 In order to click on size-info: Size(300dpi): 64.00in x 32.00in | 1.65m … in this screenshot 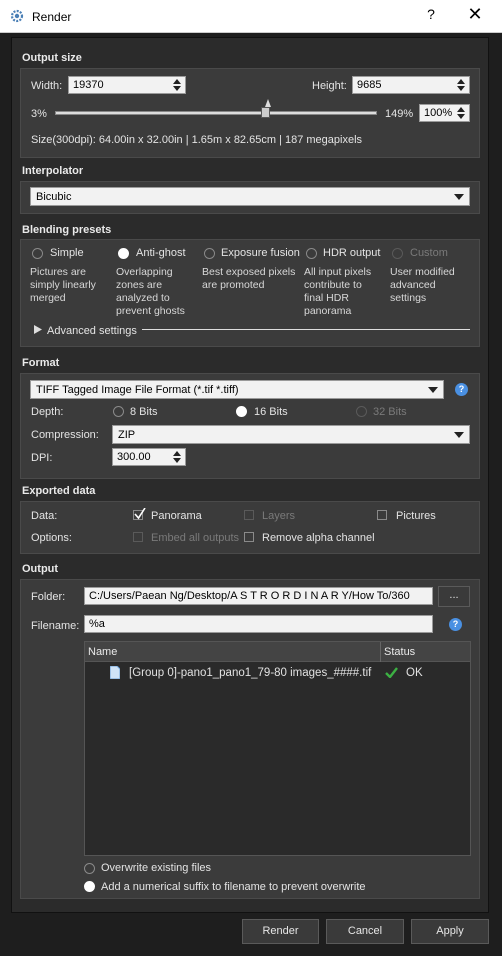, I will do `click(197, 140)`.